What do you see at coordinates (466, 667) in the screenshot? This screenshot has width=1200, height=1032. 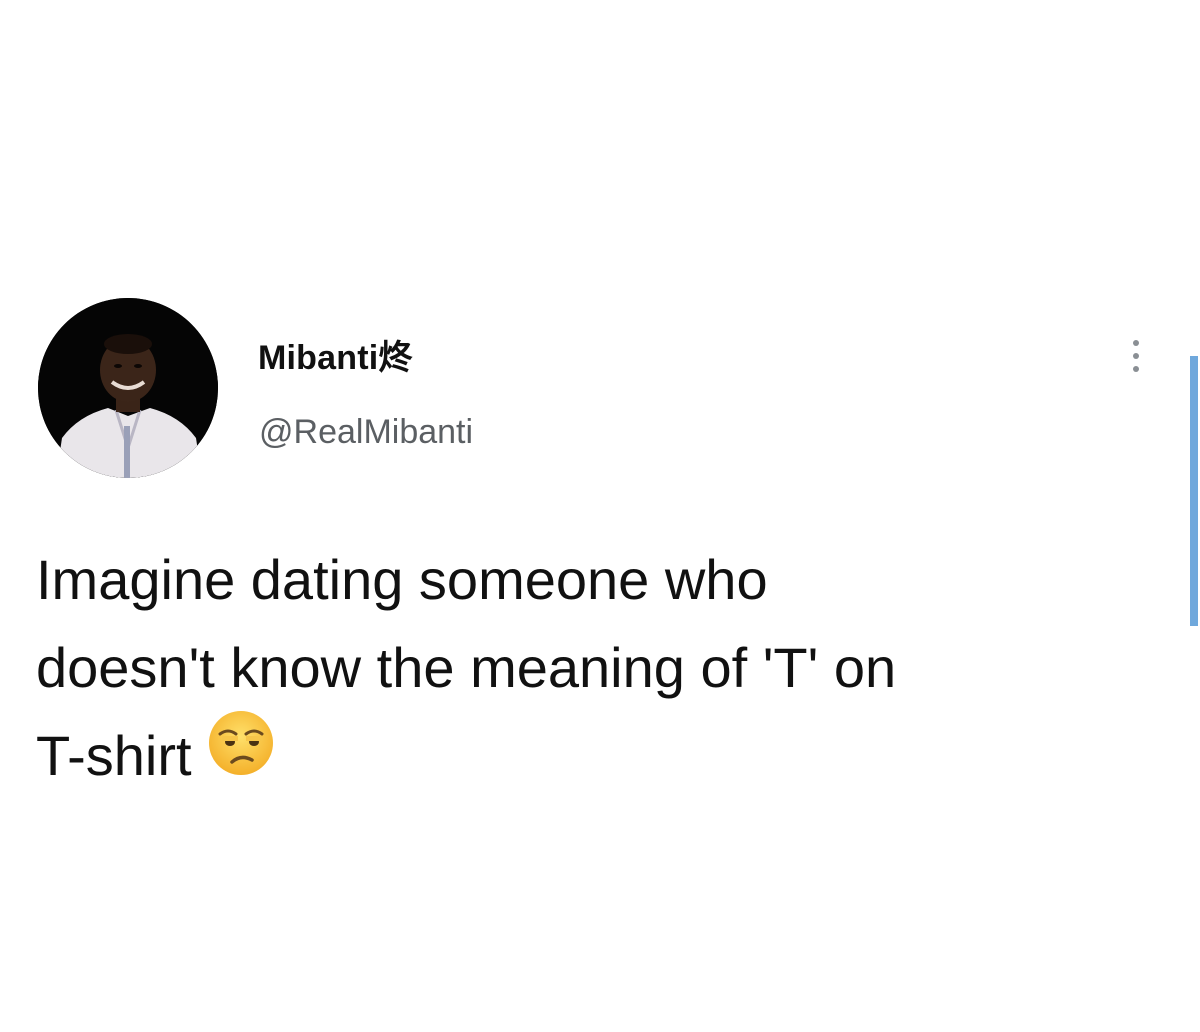 I see `tweet-text-line: doesn't know the meaning of 'T' on` at bounding box center [466, 667].